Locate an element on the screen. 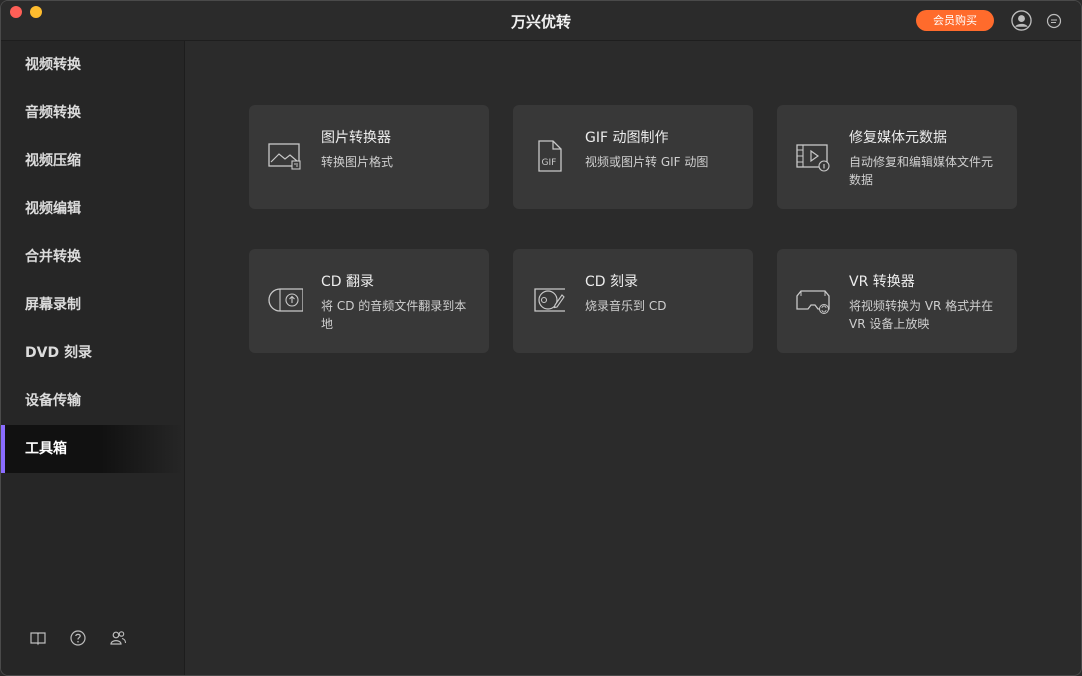  tool-title: CD 刻录 is located at coordinates (612, 282).